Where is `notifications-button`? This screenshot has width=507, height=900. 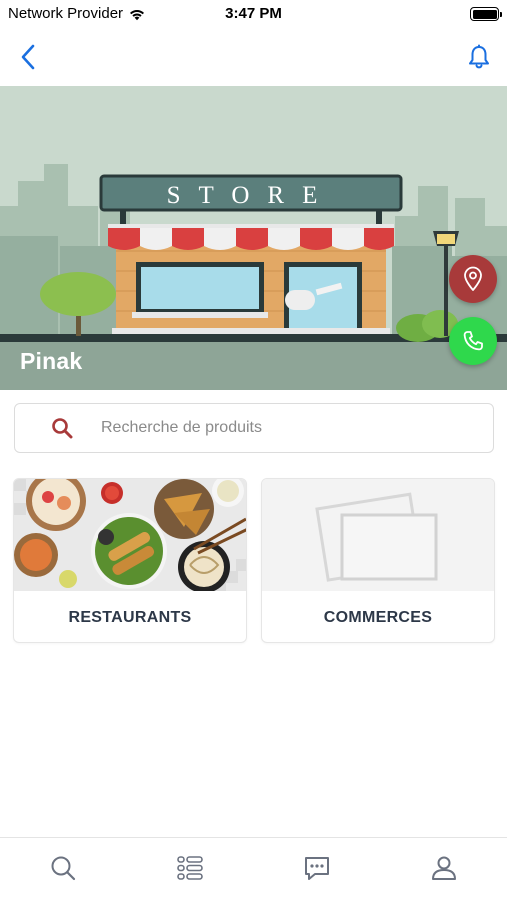 notifications-button is located at coordinates (479, 57).